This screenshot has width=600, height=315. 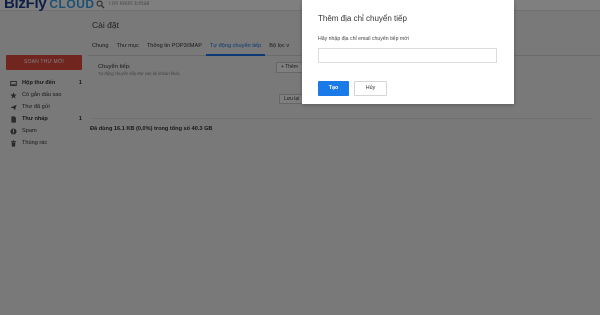 I want to click on create-button: Tạo, so click(x=333, y=88).